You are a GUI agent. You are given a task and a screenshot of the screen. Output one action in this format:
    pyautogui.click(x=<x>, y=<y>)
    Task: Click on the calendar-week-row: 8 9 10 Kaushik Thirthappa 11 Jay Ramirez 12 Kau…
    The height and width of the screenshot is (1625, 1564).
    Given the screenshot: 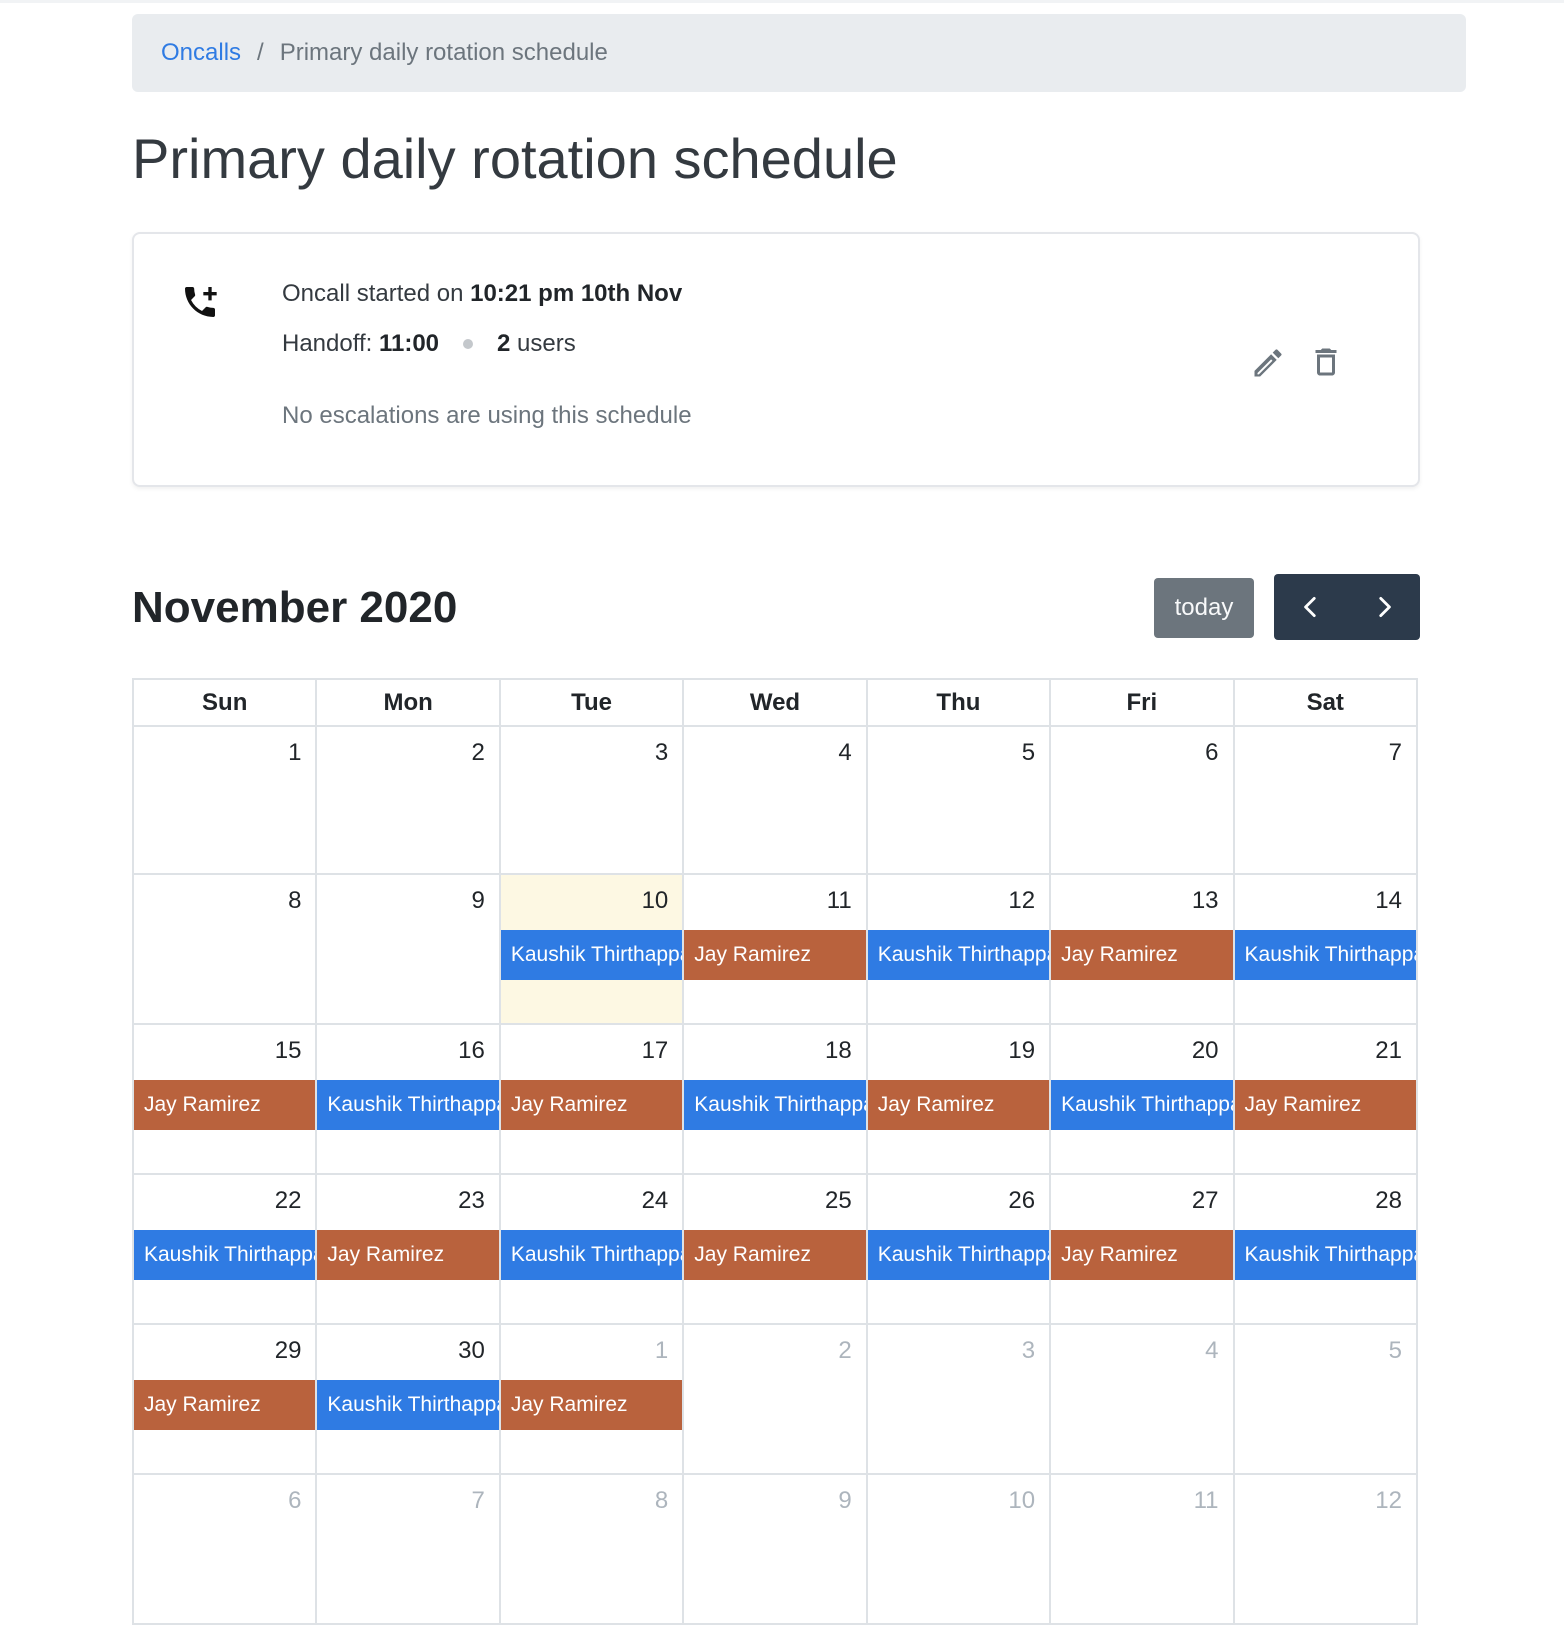 What is the action you would take?
    pyautogui.click(x=775, y=949)
    